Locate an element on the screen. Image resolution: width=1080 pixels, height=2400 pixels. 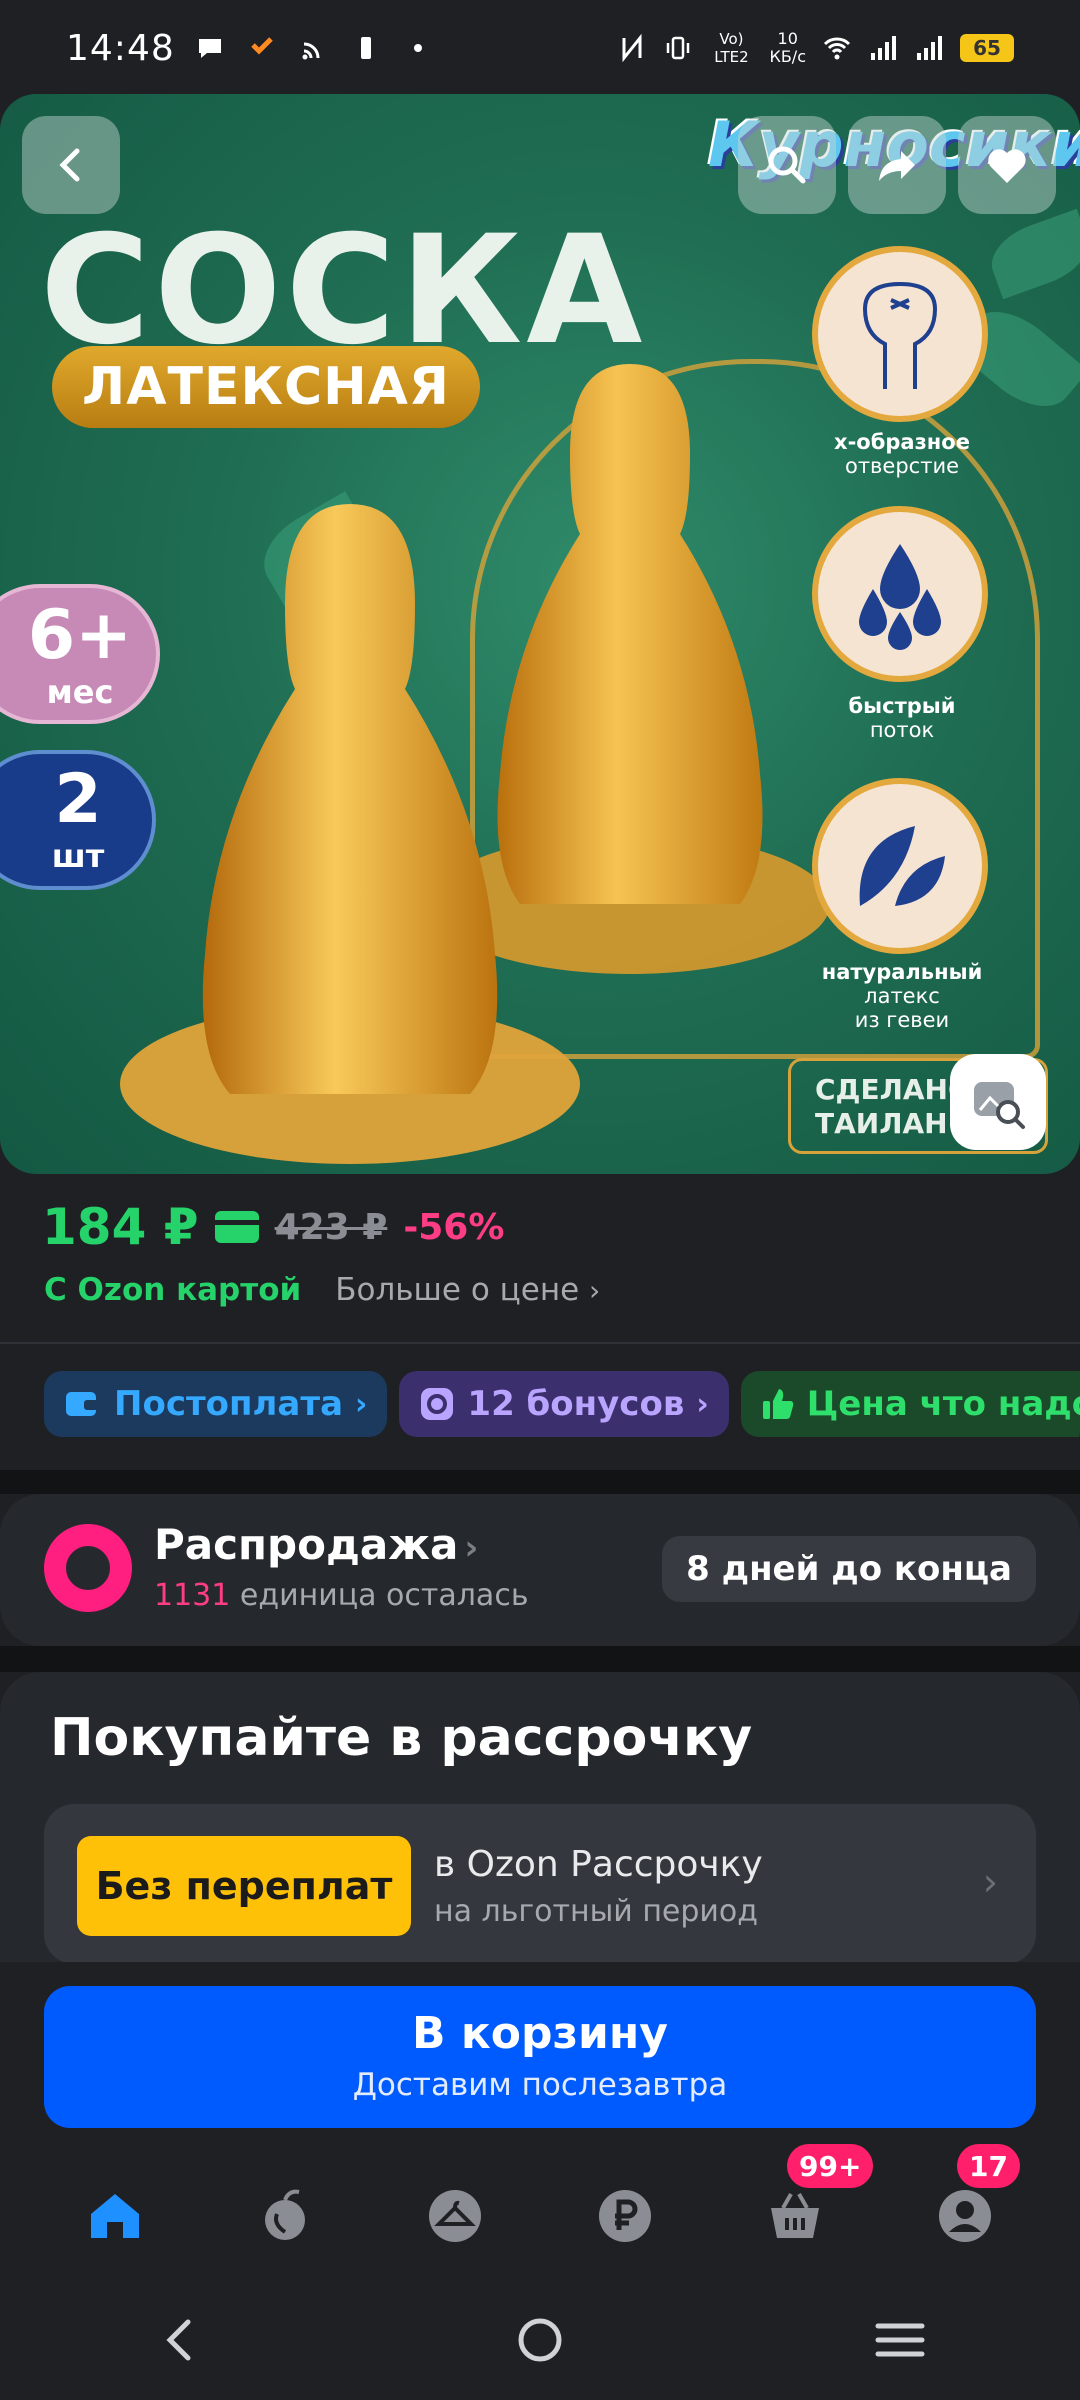
dot-icon is located at coordinates (417, 48).